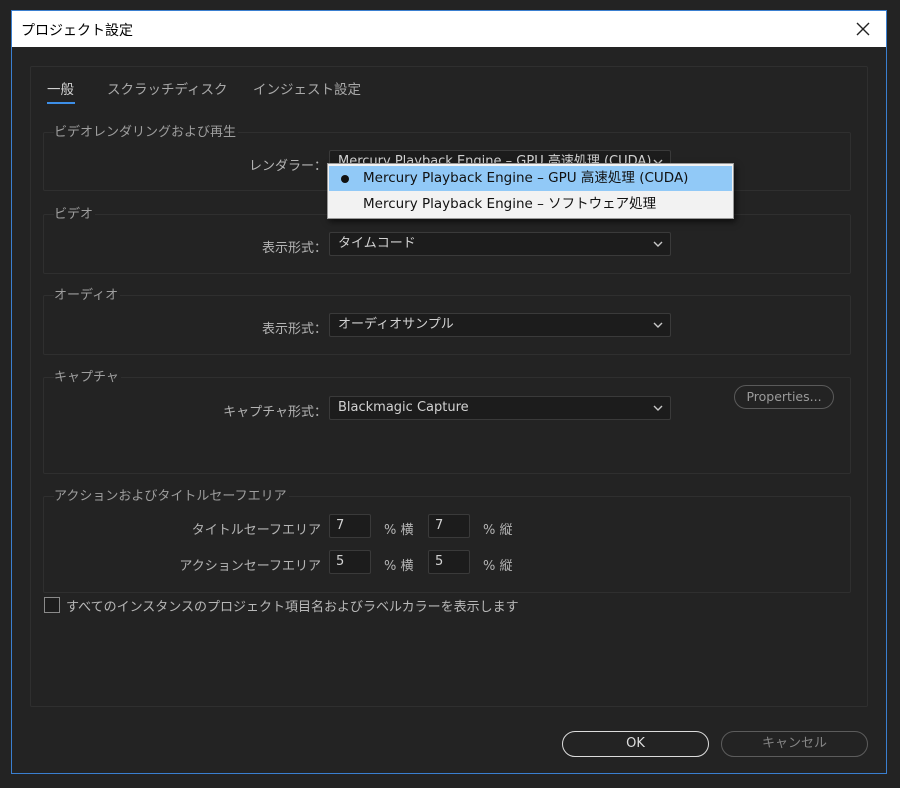 This screenshot has height=788, width=900. Describe the element at coordinates (292, 607) in the screenshot. I see `show-label-colors-label: すべてのインスタンスのプロジェクト項目名およびラベルカラーを表示します` at that location.